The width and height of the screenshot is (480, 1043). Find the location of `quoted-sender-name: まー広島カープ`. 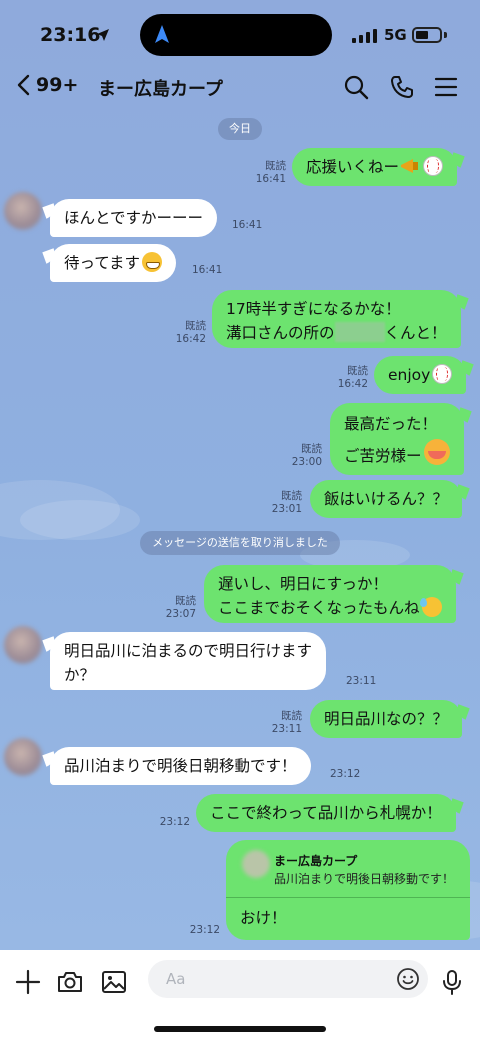

quoted-sender-name: まー広島カープ is located at coordinates (316, 861).